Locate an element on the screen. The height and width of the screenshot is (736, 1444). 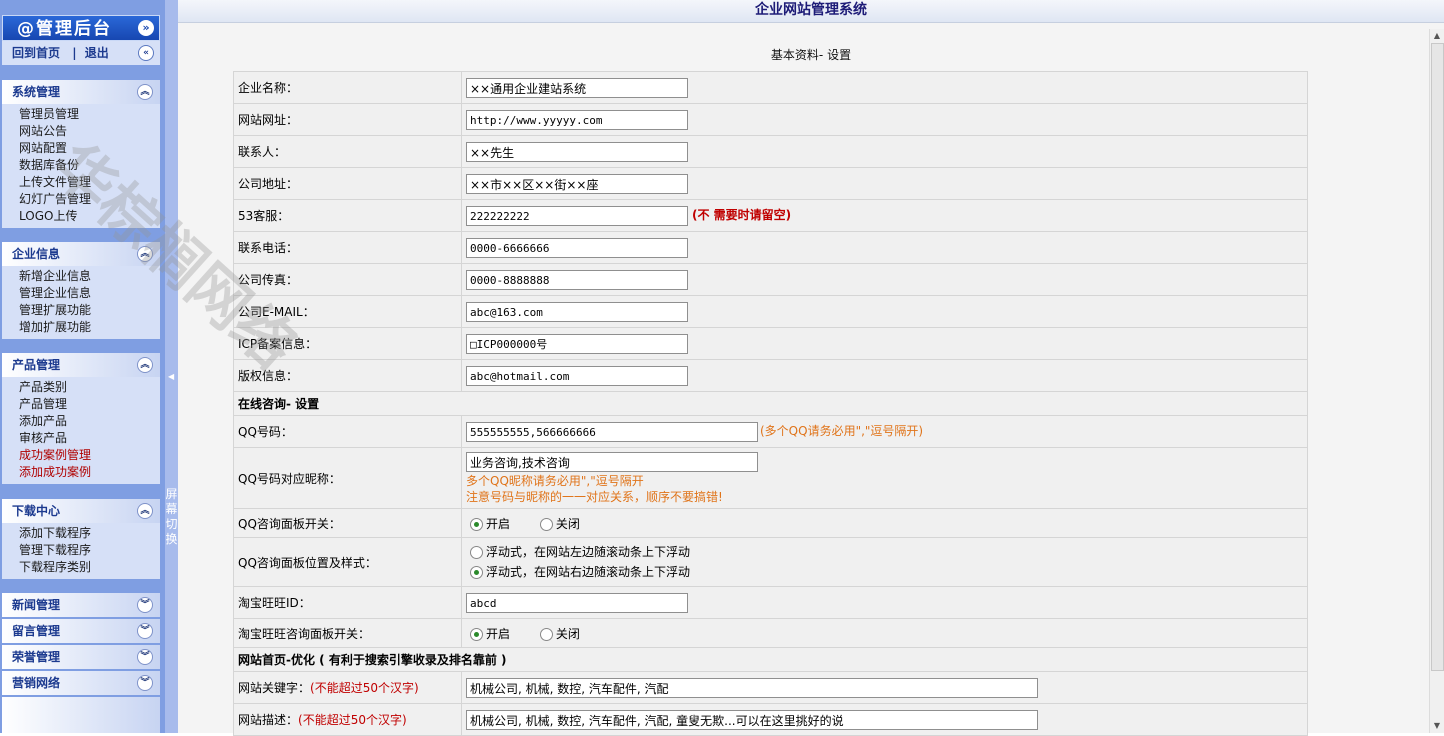
menu-item-product-category: 产品类别 is located at coordinates (81, 387).